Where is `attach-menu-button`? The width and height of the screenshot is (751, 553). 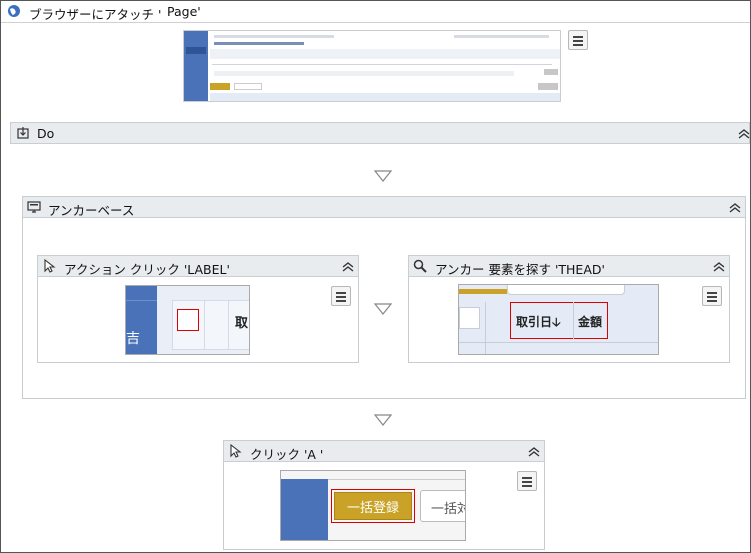
attach-menu-button is located at coordinates (578, 40).